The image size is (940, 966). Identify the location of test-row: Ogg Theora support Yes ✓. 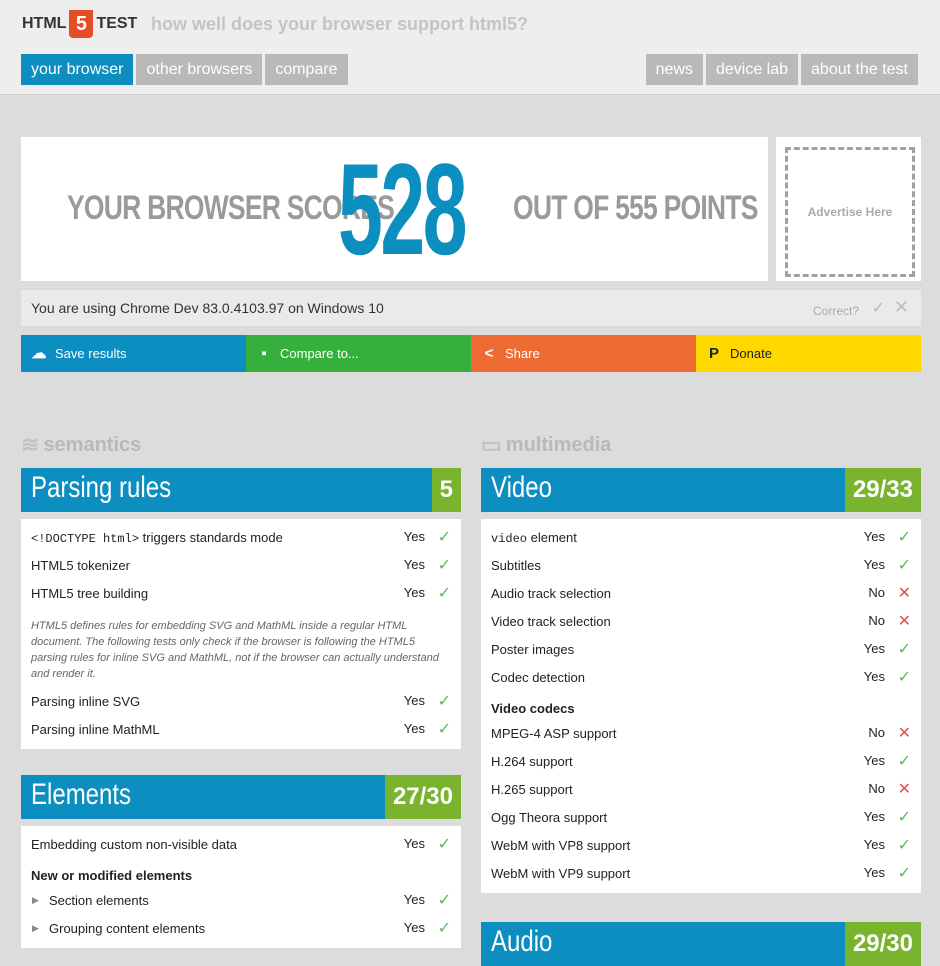
(701, 818).